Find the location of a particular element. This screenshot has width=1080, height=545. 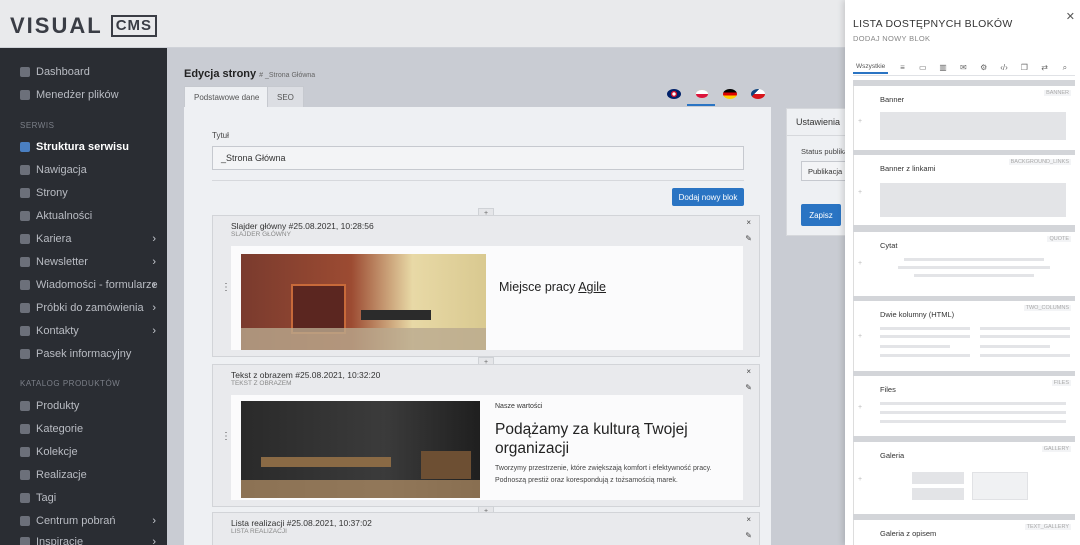

block-option-code: QUOTE is located at coordinates (1059, 239).